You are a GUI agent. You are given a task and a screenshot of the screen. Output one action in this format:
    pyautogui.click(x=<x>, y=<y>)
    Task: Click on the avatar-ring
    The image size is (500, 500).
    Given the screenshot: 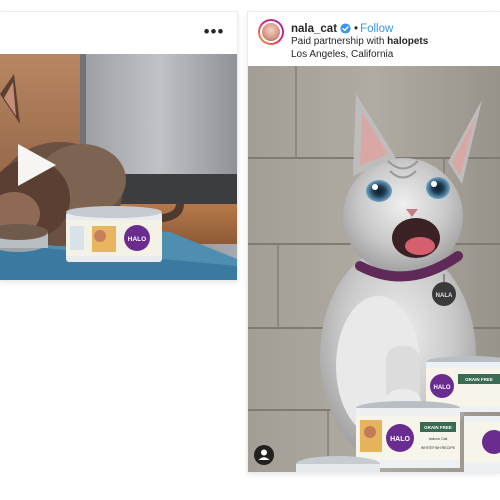 What is the action you would take?
    pyautogui.click(x=271, y=32)
    